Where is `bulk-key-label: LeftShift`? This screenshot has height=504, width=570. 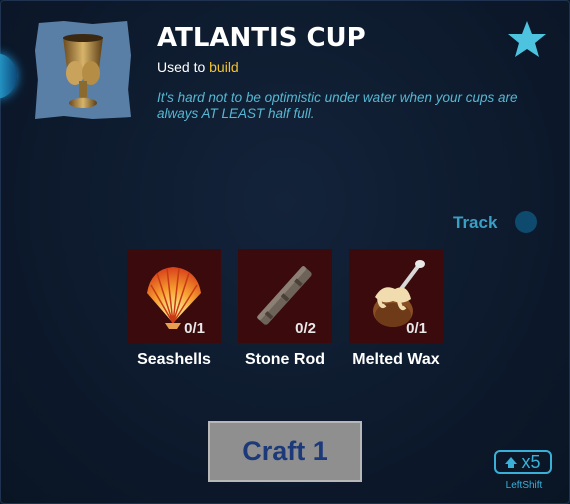
bulk-key-label: LeftShift is located at coordinates (524, 485).